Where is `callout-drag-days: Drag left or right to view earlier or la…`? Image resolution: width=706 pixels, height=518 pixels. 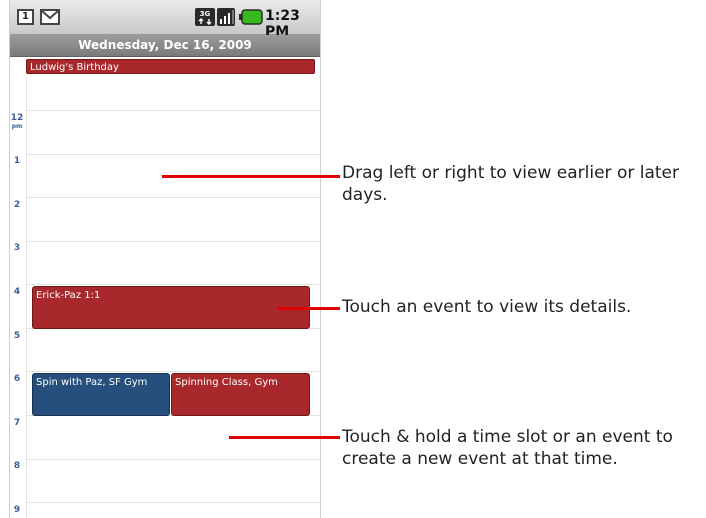 callout-drag-days: Drag left or right to view earlier or la… is located at coordinates (511, 184).